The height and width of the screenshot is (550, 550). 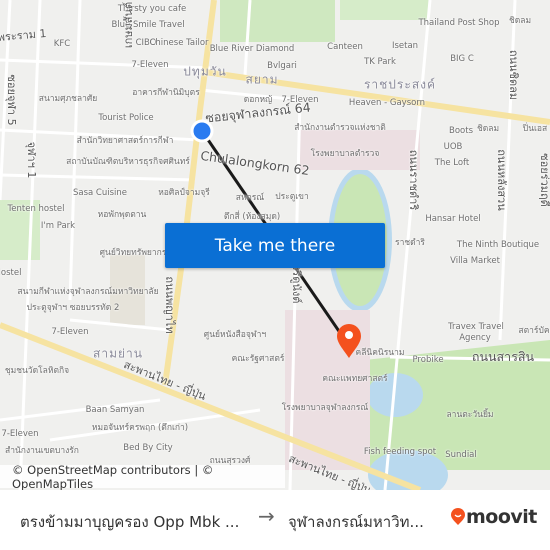 I want to click on poi-label: สนามกีฬาแห่งจุฬาลงกรณ์มหาวิทยาลัย, so click(x=88, y=292).